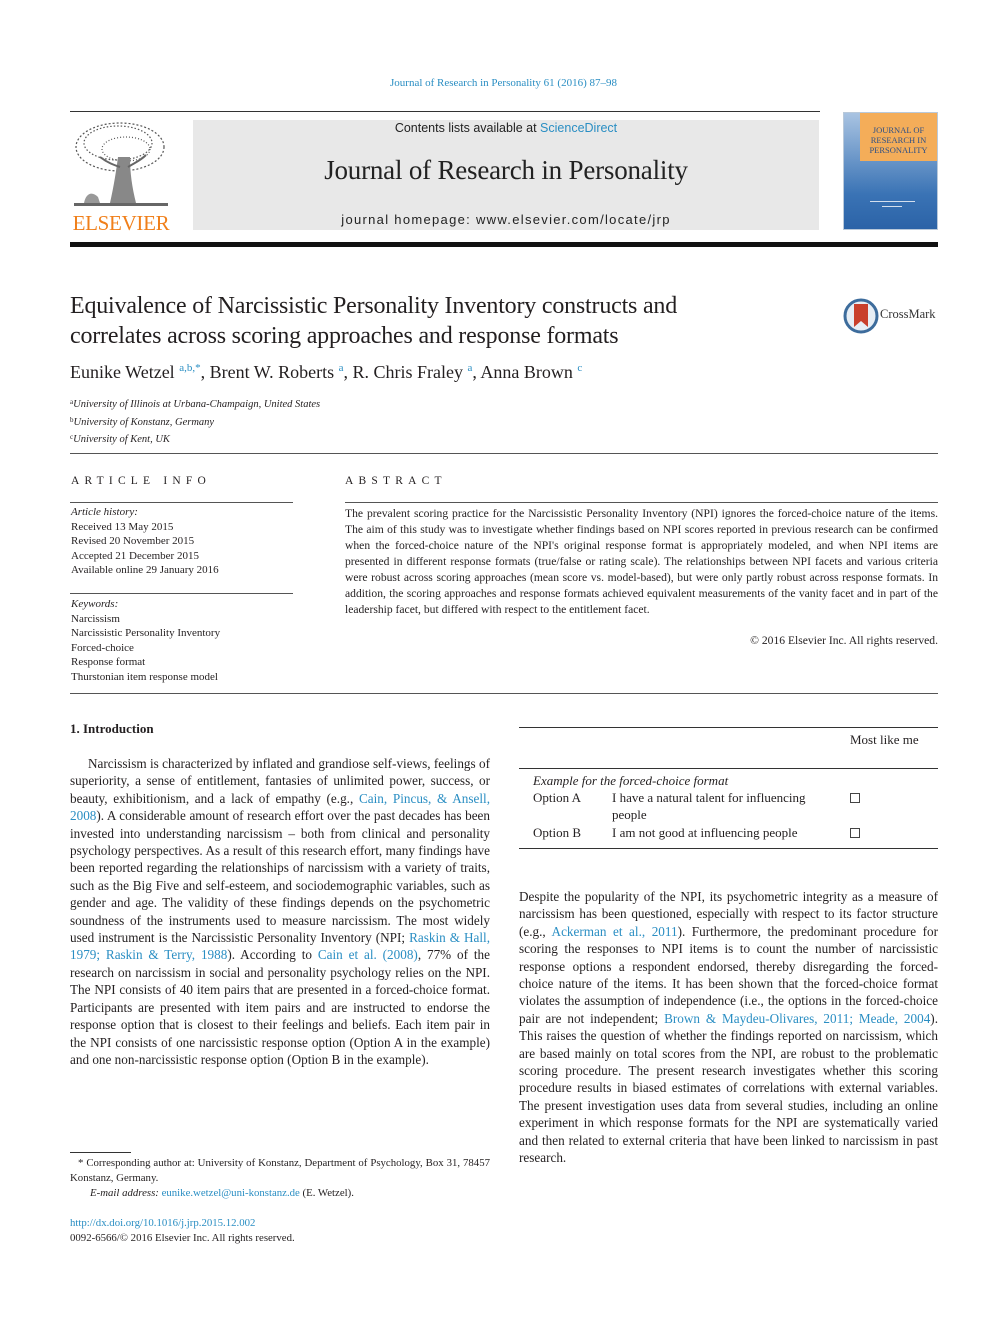 This screenshot has width=992, height=1323. What do you see at coordinates (121, 164) in the screenshot?
I see `elsevier-tree-icon` at bounding box center [121, 164].